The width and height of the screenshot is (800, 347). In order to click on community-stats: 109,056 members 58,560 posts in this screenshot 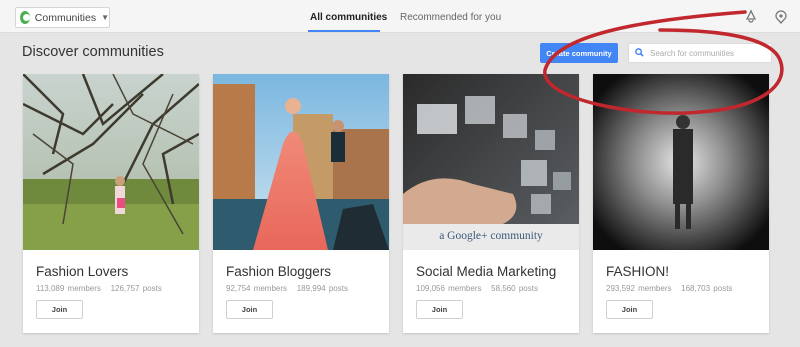, I will do `click(477, 288)`.